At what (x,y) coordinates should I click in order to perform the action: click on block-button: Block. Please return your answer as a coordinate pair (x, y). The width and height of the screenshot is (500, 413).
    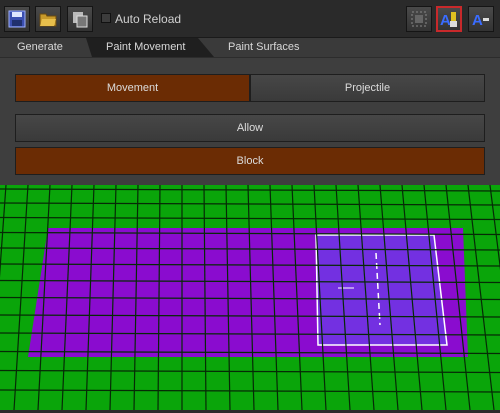
    Looking at the image, I should click on (250, 161).